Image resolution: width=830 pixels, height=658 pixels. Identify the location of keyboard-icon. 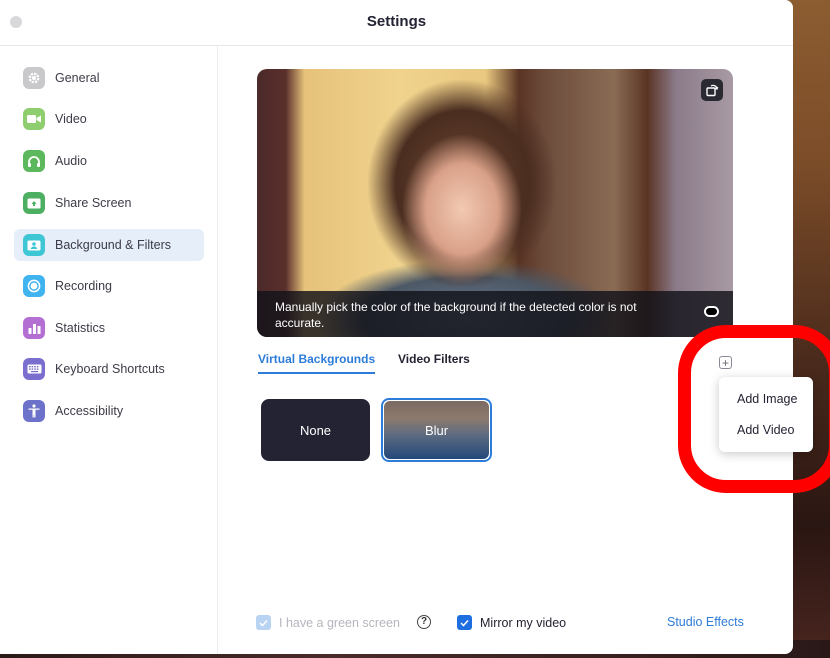
(34, 369).